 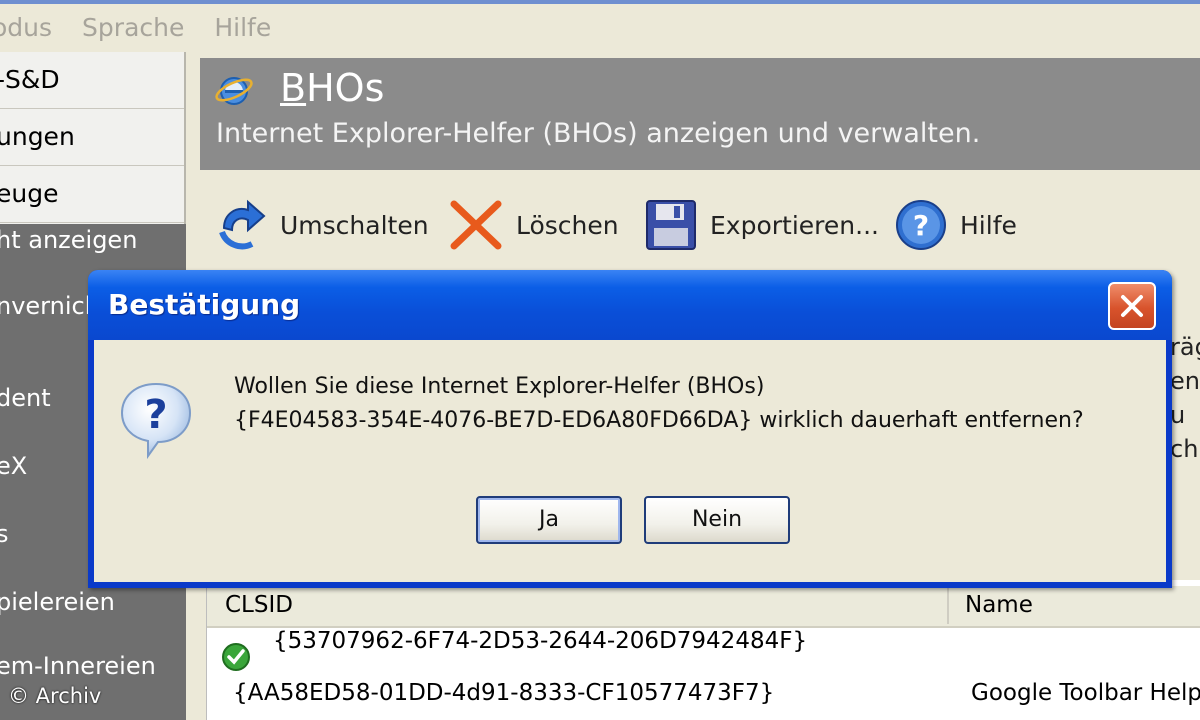 What do you see at coordinates (68, 240) in the screenshot?
I see `sidebar-tool-item: ht anzeigen` at bounding box center [68, 240].